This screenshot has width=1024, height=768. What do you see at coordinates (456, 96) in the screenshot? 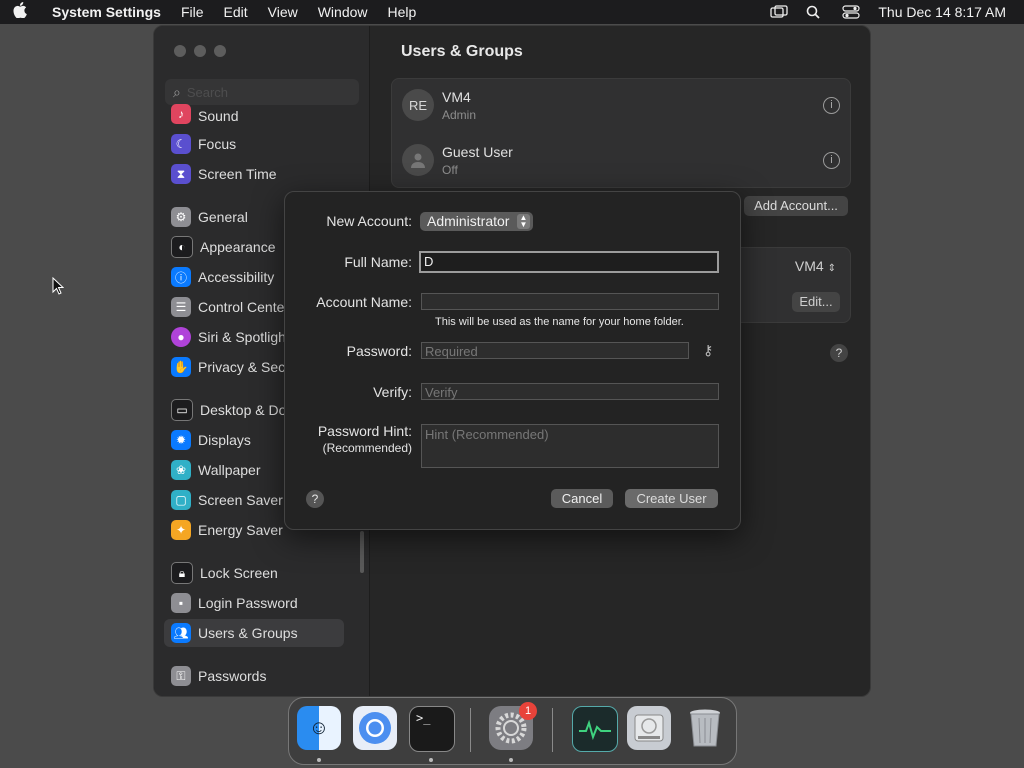
I see `user-name: VM4` at bounding box center [456, 96].